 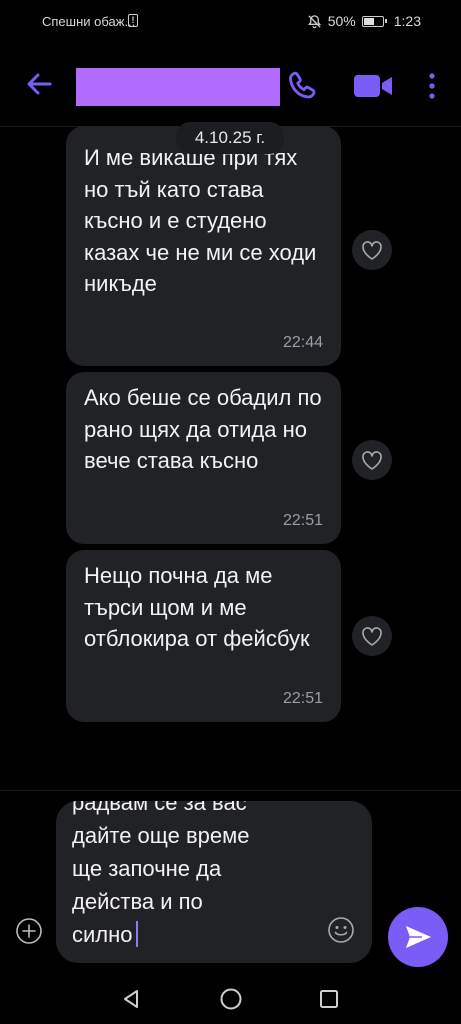 What do you see at coordinates (230, 138) in the screenshot?
I see `date-separator: 4.10.25 г.` at bounding box center [230, 138].